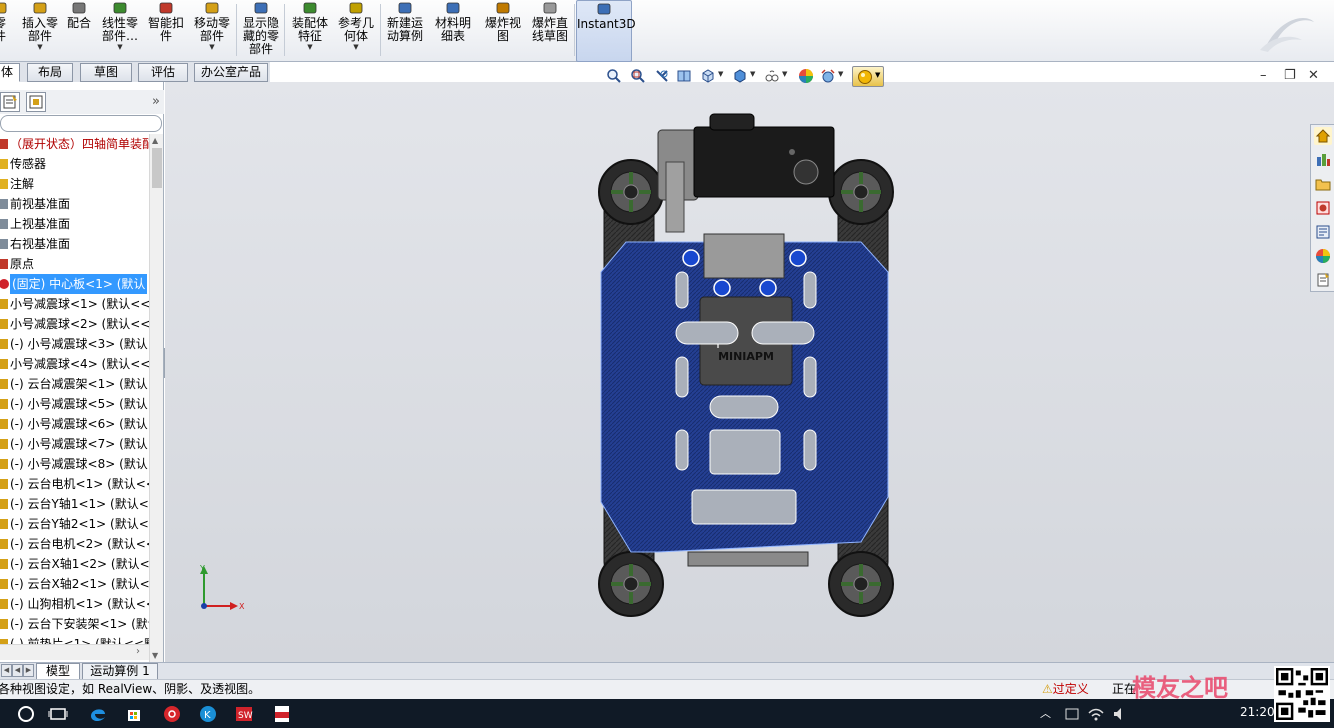 This screenshot has height=728, width=1334. What do you see at coordinates (120, 31) in the screenshot?
I see `linear-pattern-button: 线性零 部件… ▼` at bounding box center [120, 31].